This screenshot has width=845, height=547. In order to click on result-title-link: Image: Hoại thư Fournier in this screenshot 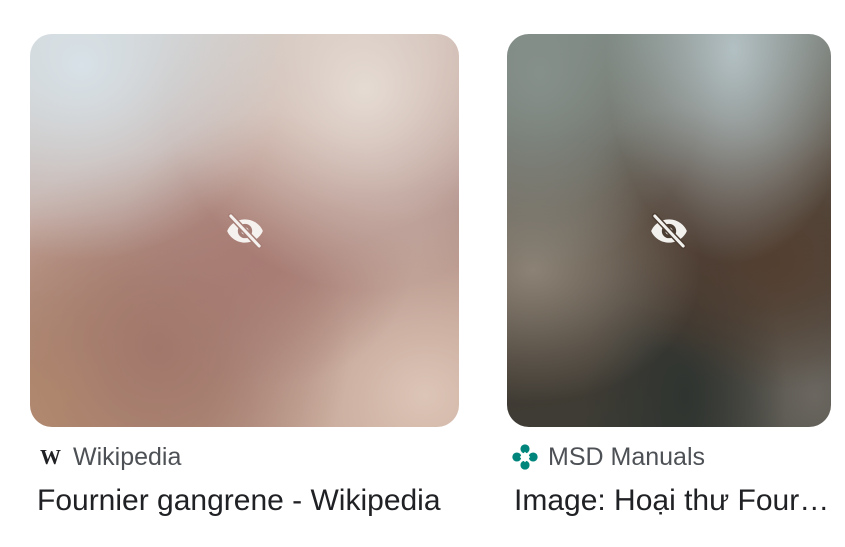, I will do `click(676, 501)`.